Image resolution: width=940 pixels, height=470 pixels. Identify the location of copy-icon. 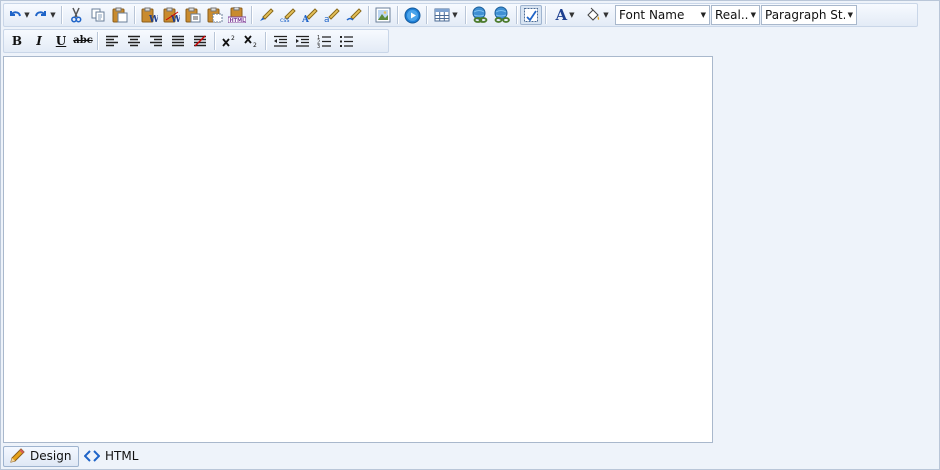
(98, 15).